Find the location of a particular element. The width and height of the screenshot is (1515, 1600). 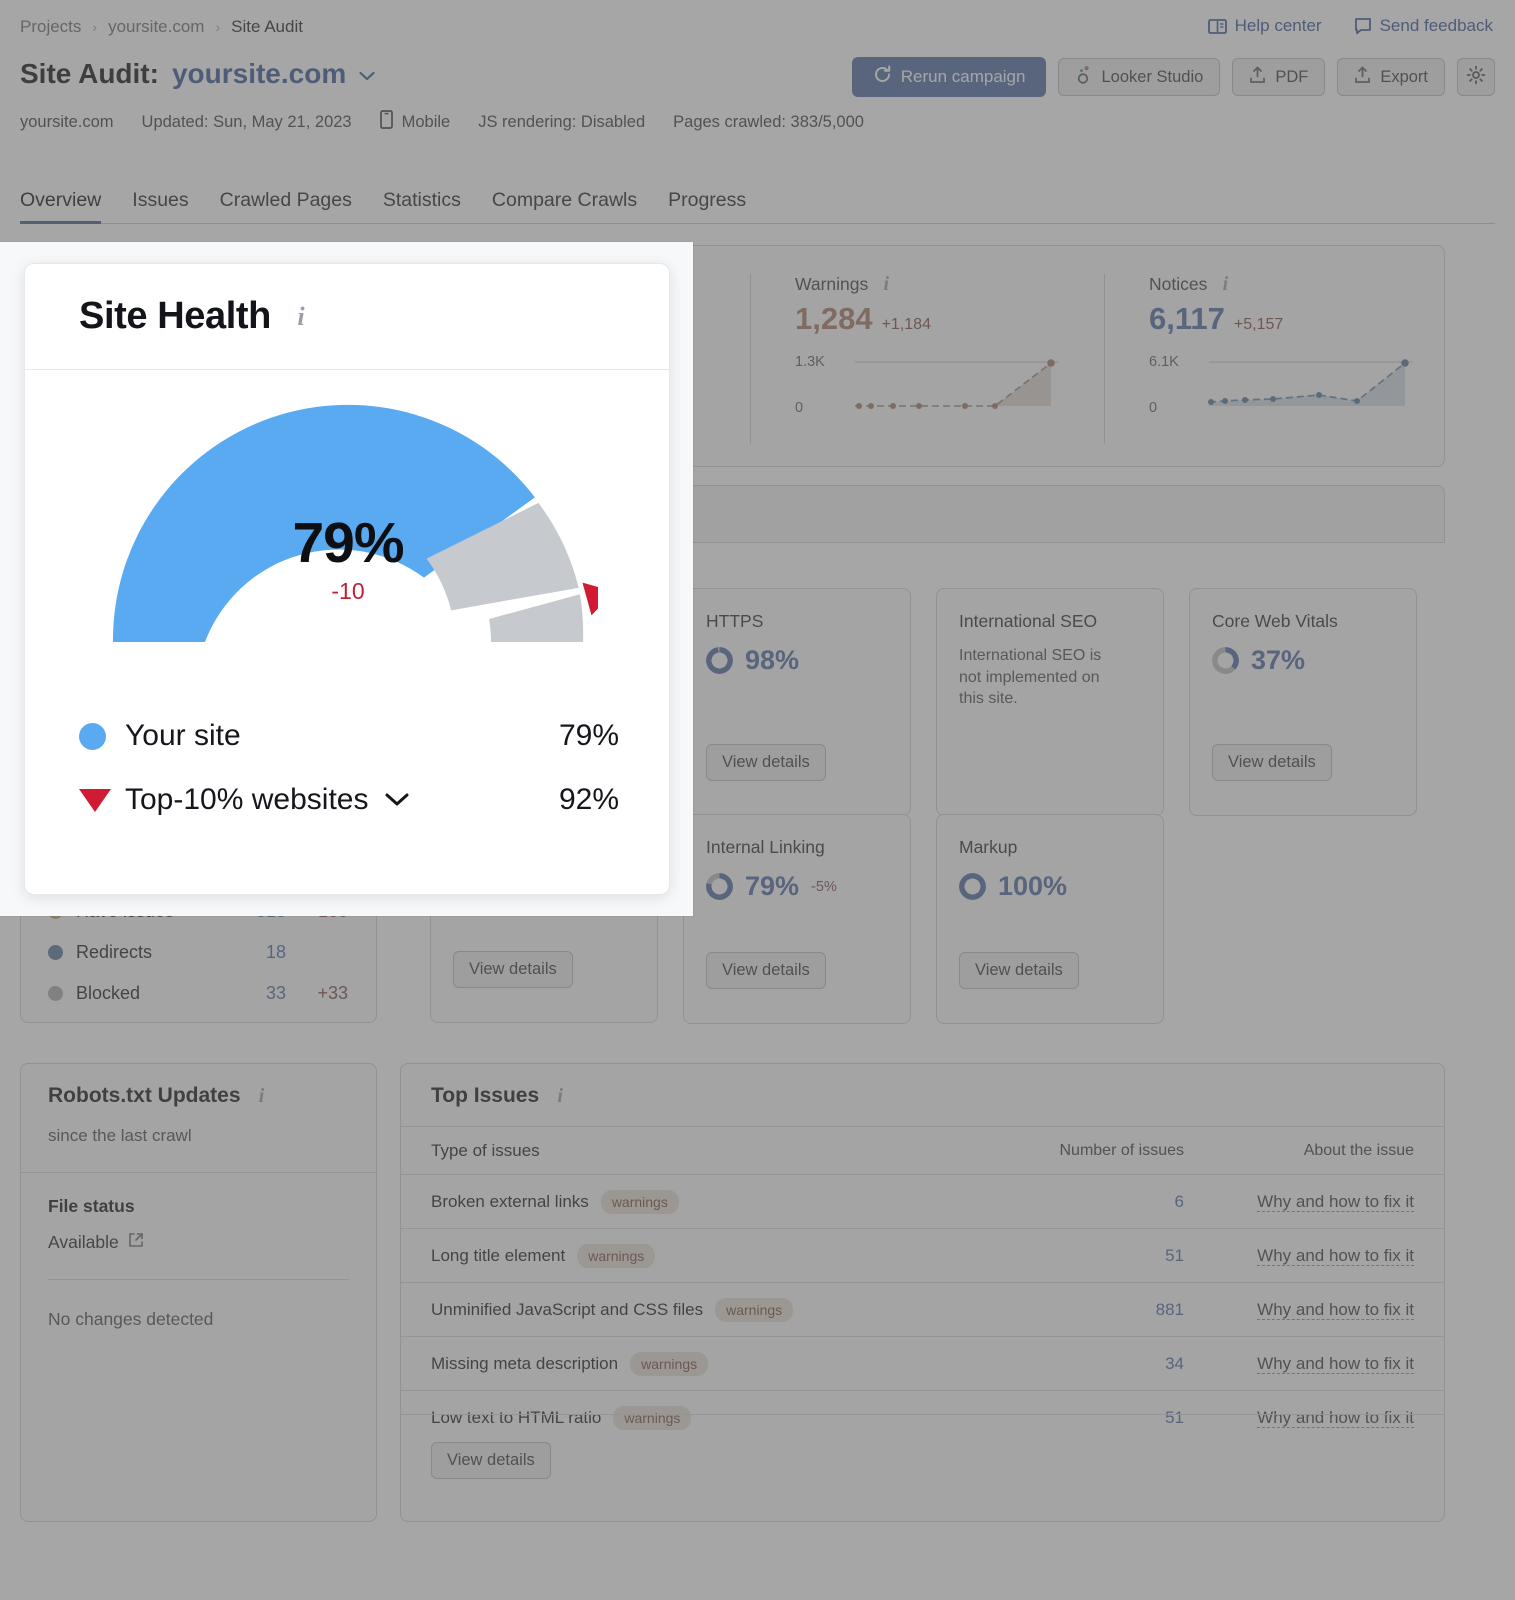

looker-studio-label: Looker Studio is located at coordinates (1152, 76).